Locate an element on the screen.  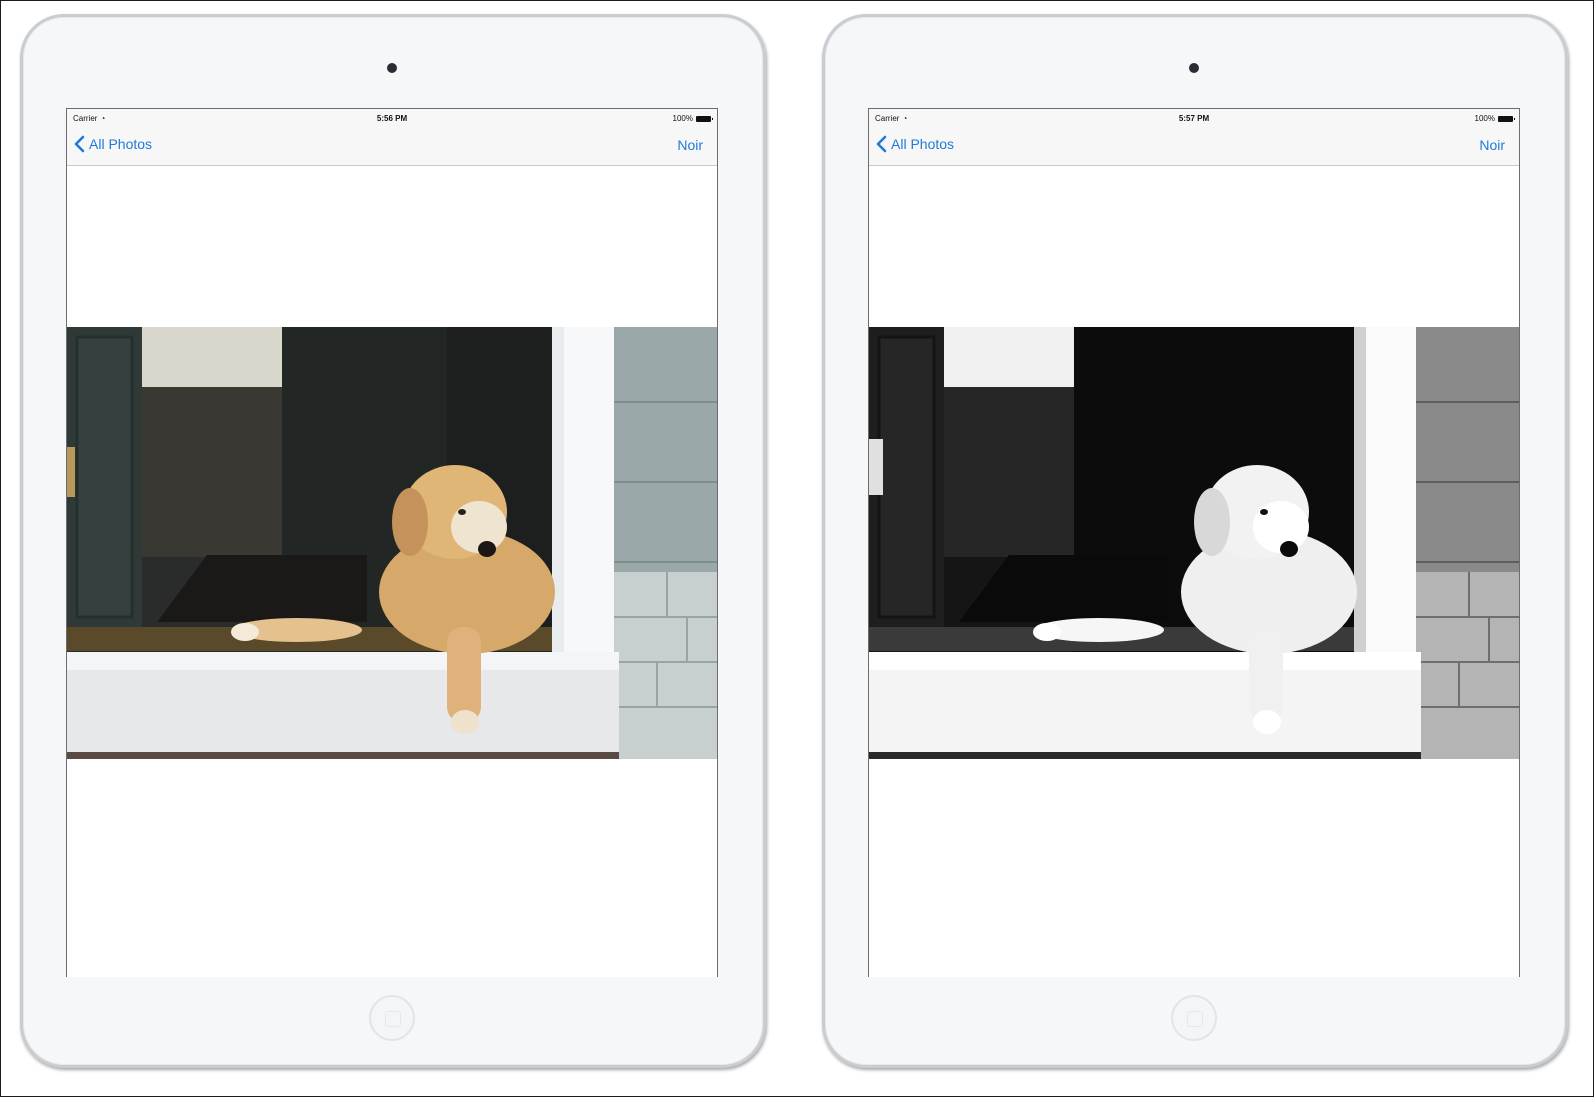
status-bar: Carrier ◔ 5:57 PM 100% is located at coordinates (1194, 118).